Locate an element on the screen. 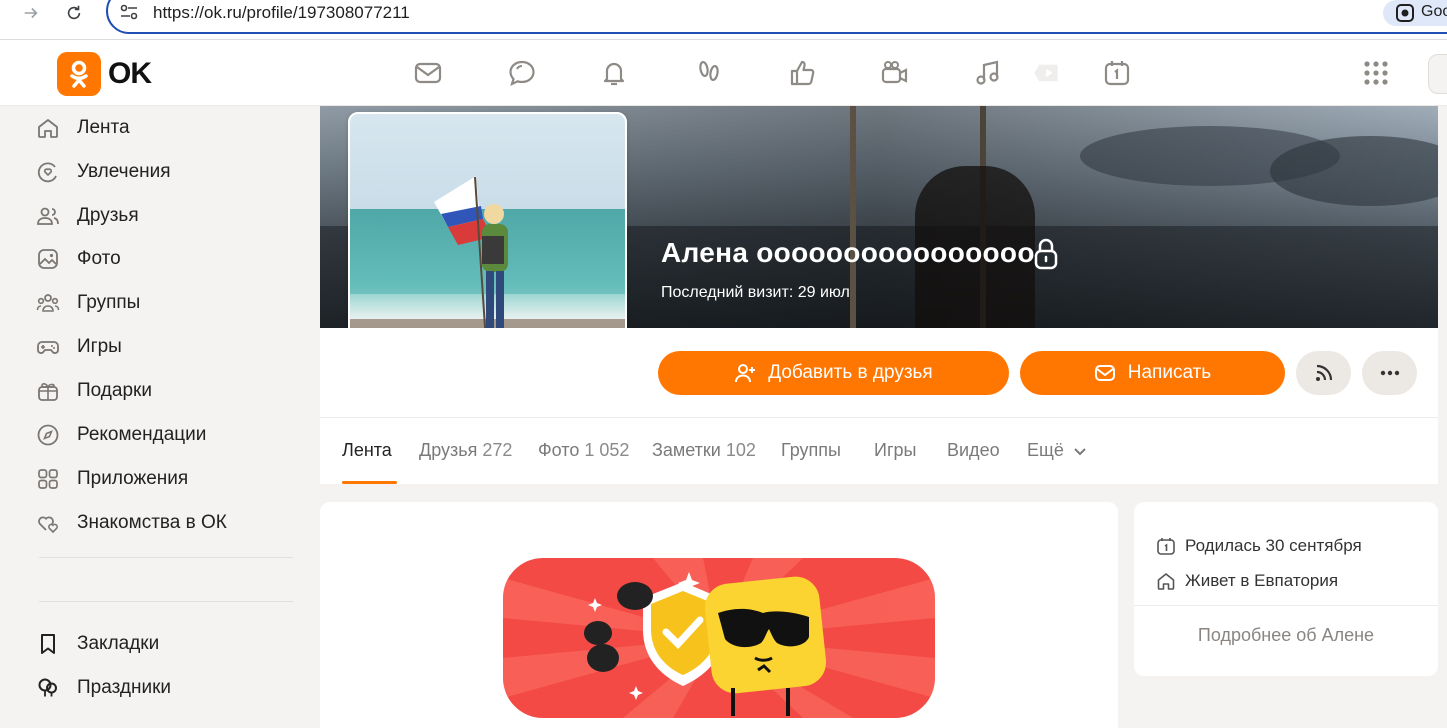  url-text: https://ok.ru/profile/197308077211 is located at coordinates (281, 13).